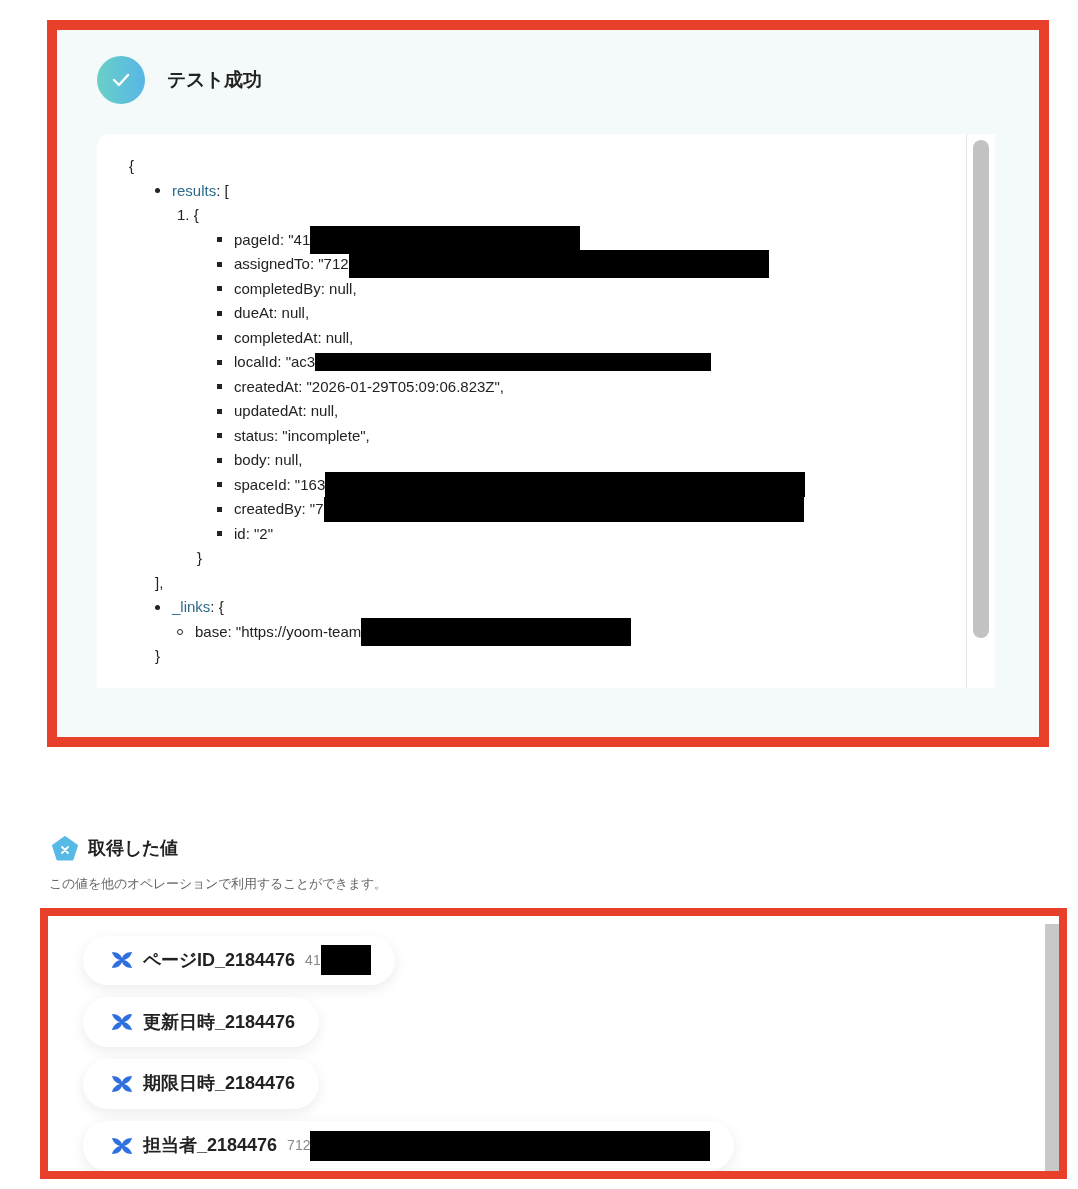 The height and width of the screenshot is (1189, 1078). I want to click on value-chip: 期限日時_2184476, so click(201, 1084).